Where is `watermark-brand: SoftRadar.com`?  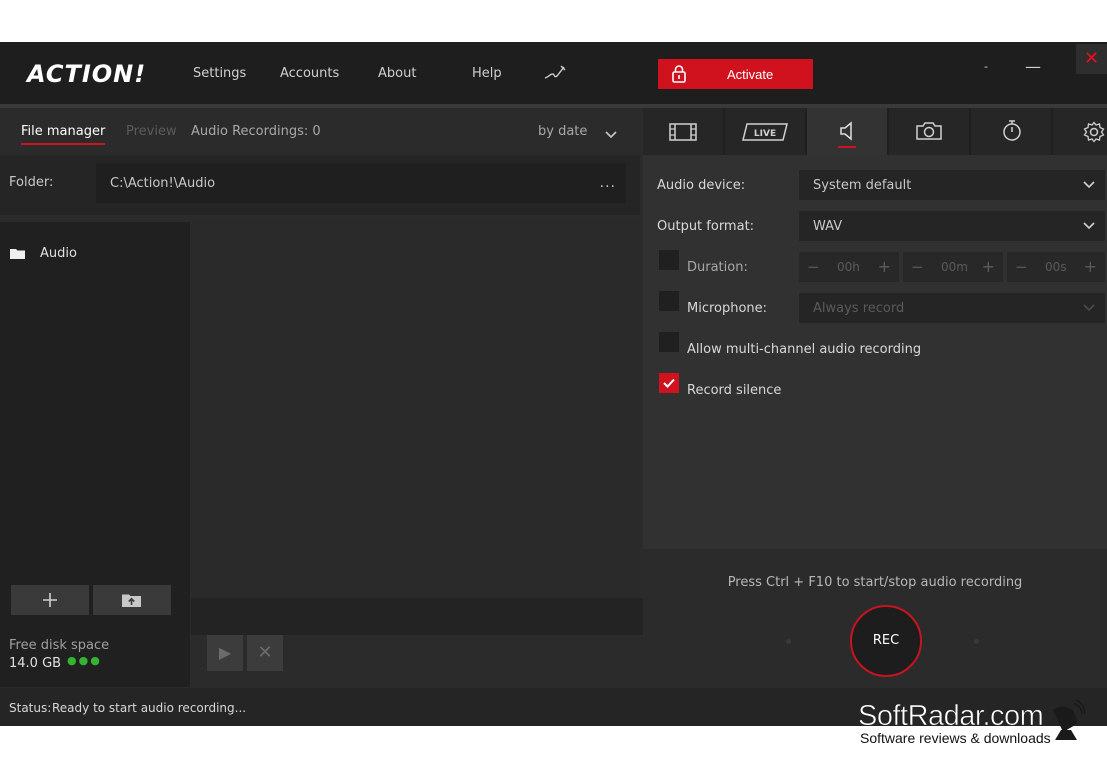
watermark-brand: SoftRadar.com is located at coordinates (951, 716).